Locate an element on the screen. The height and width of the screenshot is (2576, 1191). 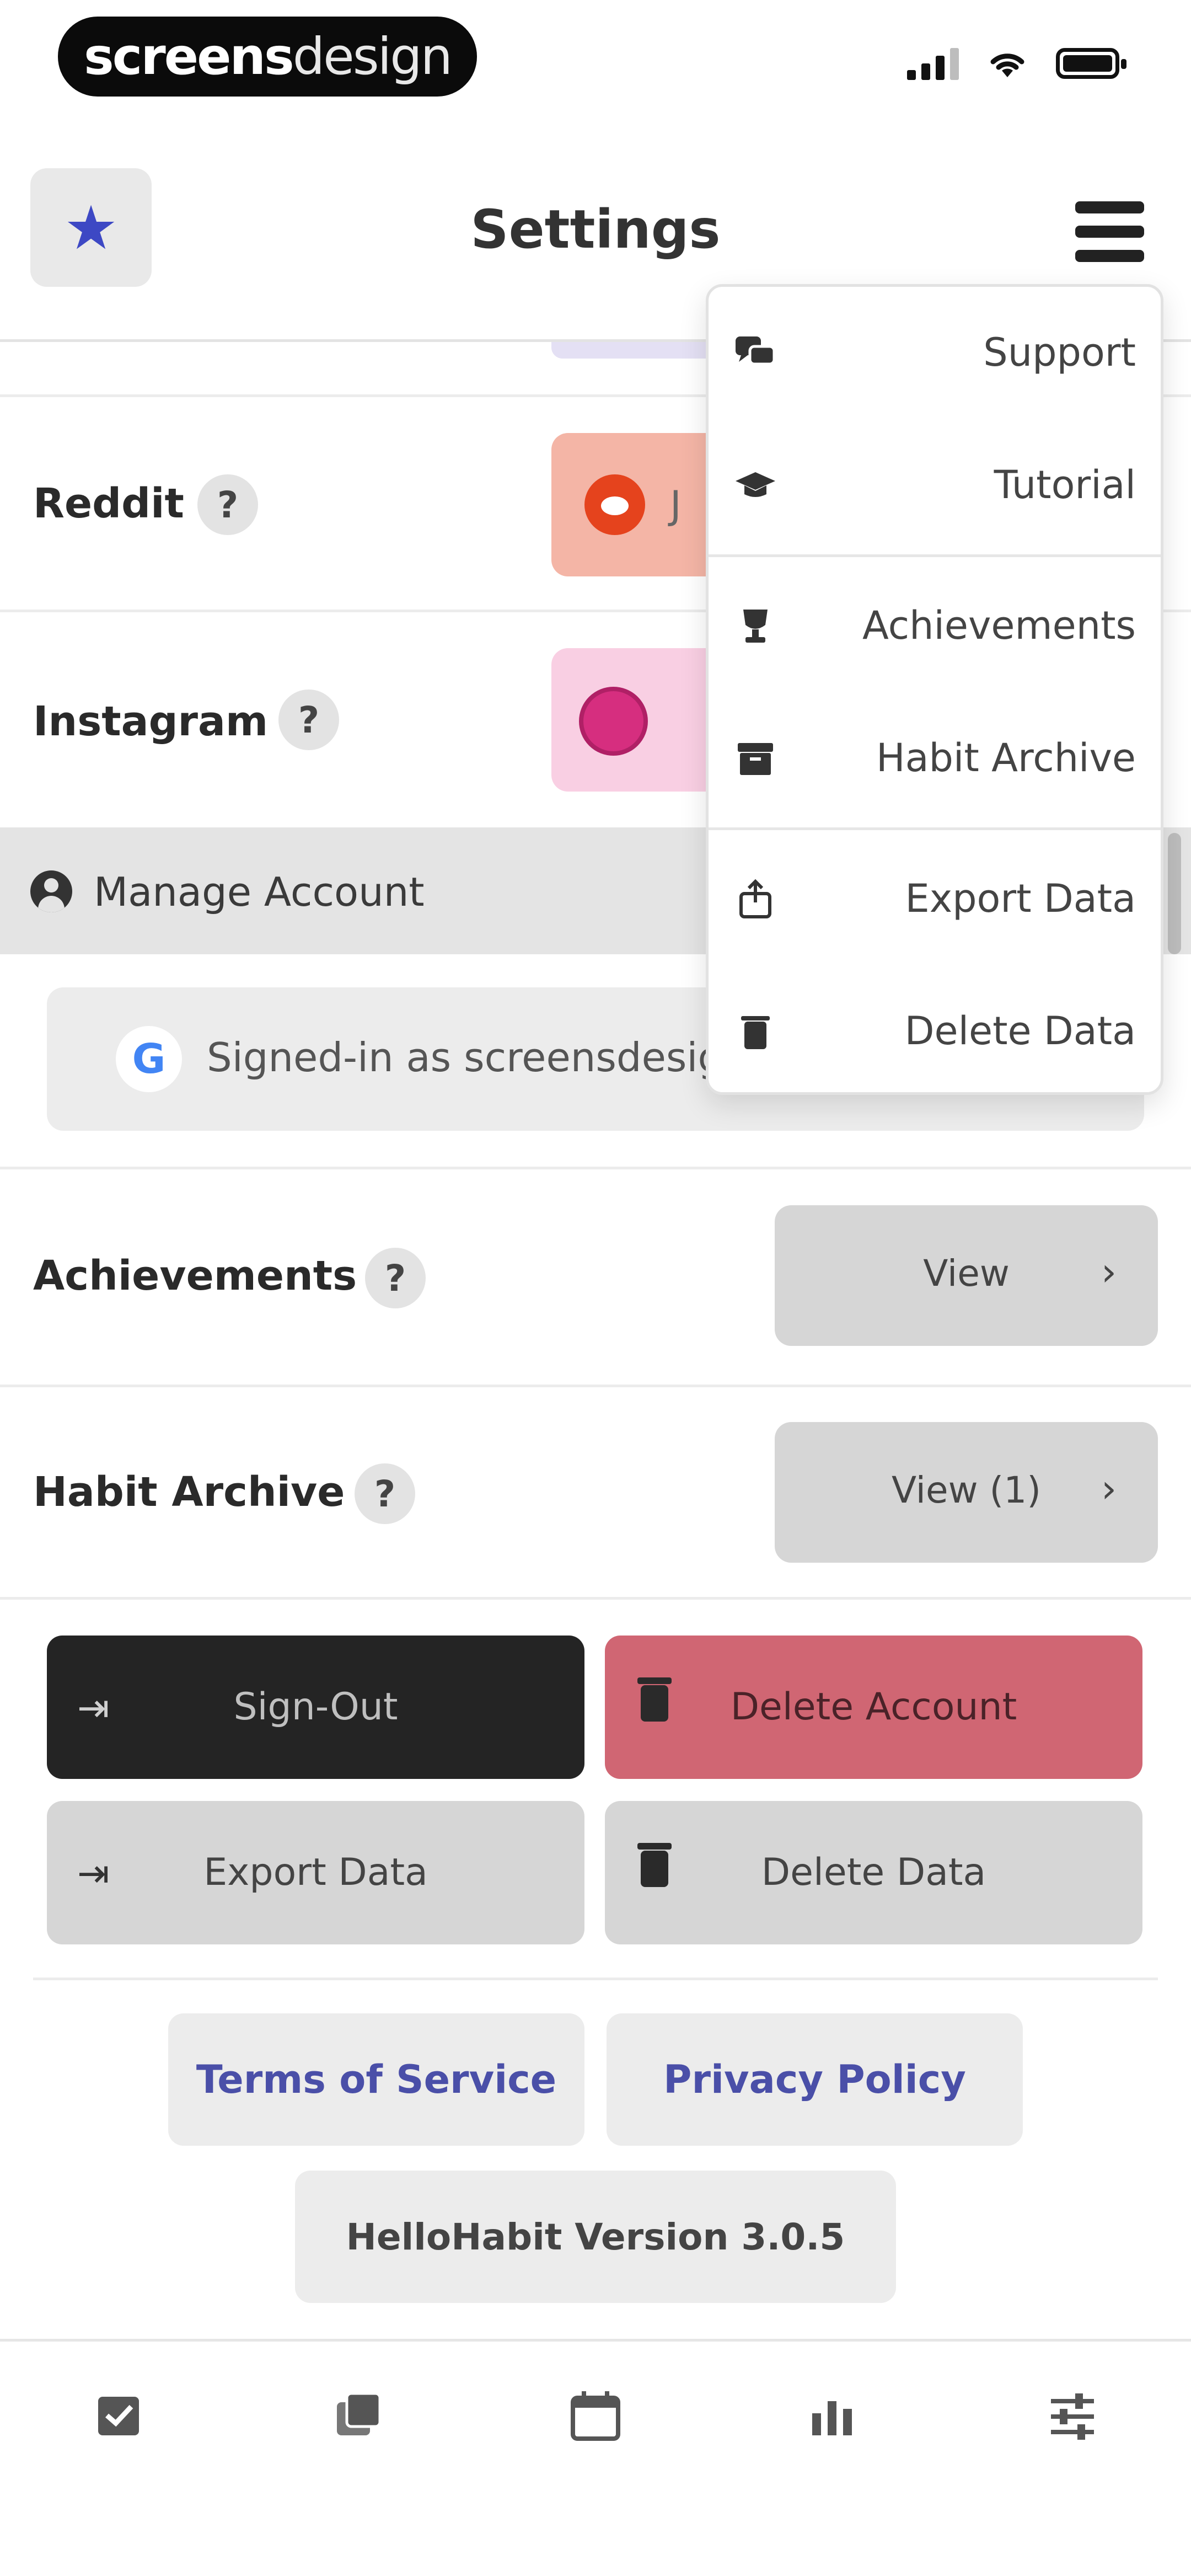
stats-icon is located at coordinates (832, 2418).